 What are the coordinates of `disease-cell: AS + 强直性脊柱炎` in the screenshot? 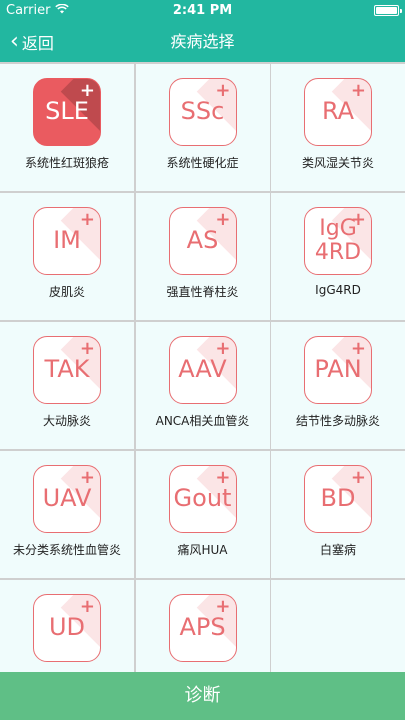 It's located at (202, 256).